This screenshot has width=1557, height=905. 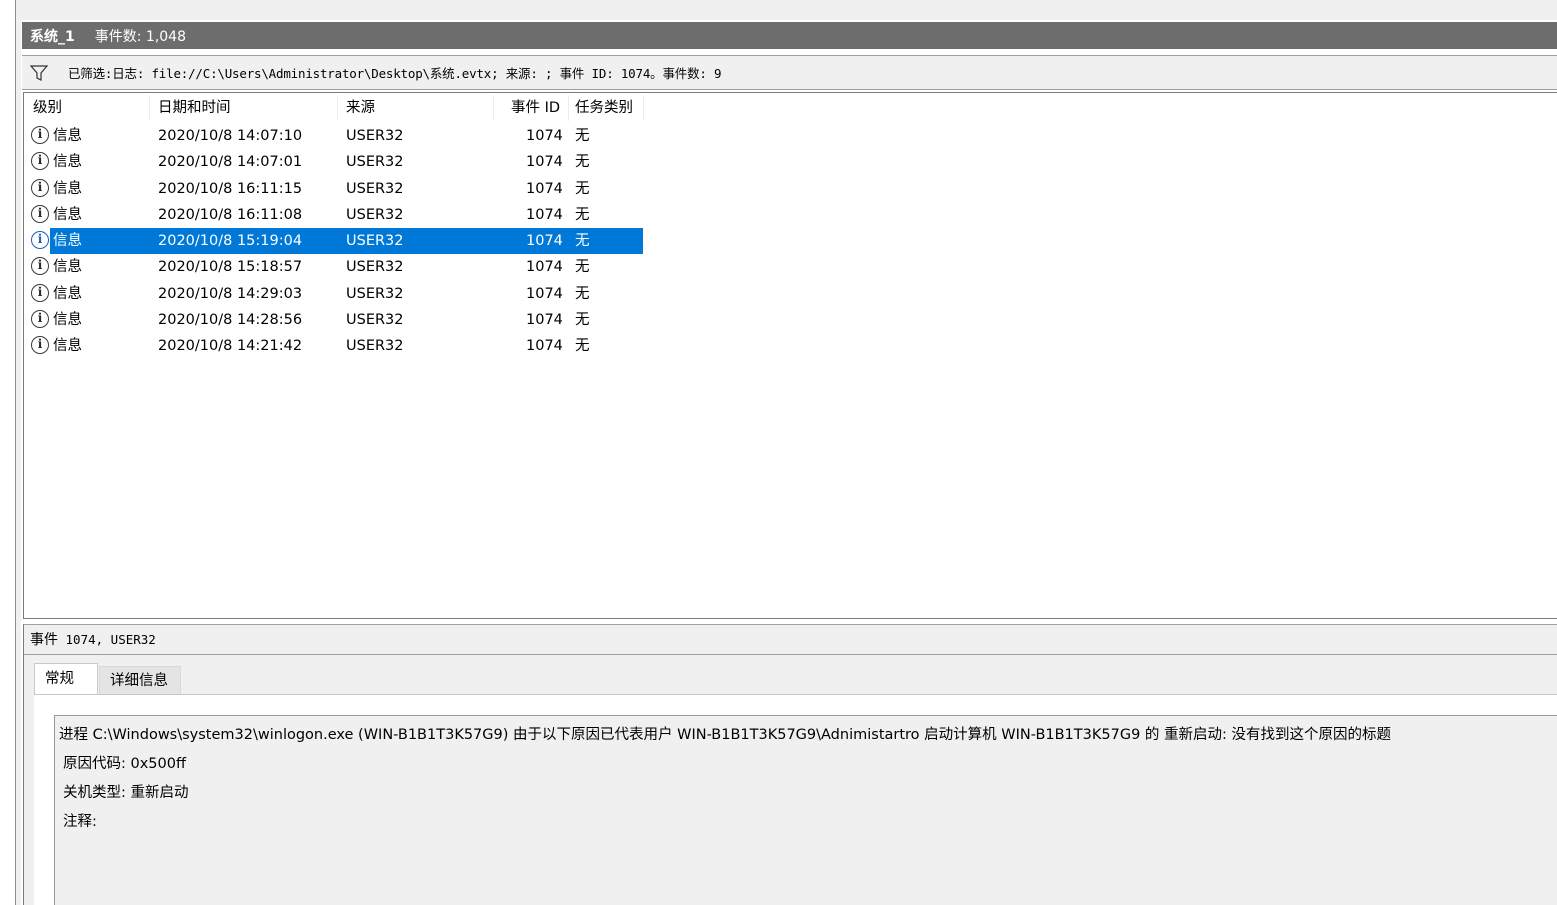 I want to click on datetime-cell: 2020/10/8 14:29:03, so click(x=230, y=293).